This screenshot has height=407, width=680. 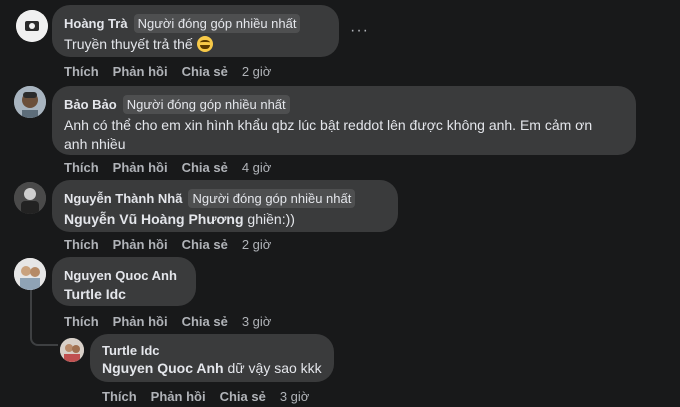 I want to click on comment-author: Bảo Bảo, so click(x=90, y=104).